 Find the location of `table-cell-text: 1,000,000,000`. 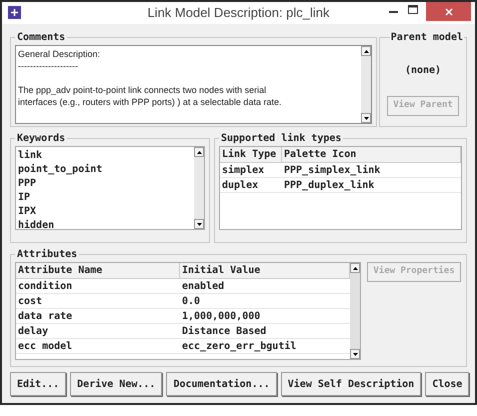

table-cell-text: 1,000,000,000 is located at coordinates (221, 316).